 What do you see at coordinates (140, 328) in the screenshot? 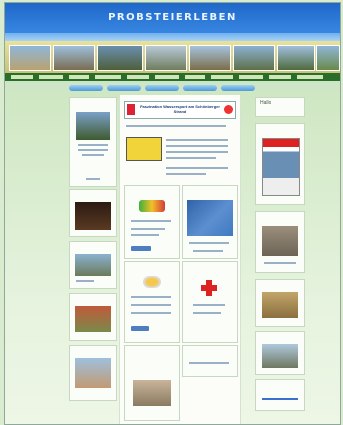
I see `weather-button` at bounding box center [140, 328].